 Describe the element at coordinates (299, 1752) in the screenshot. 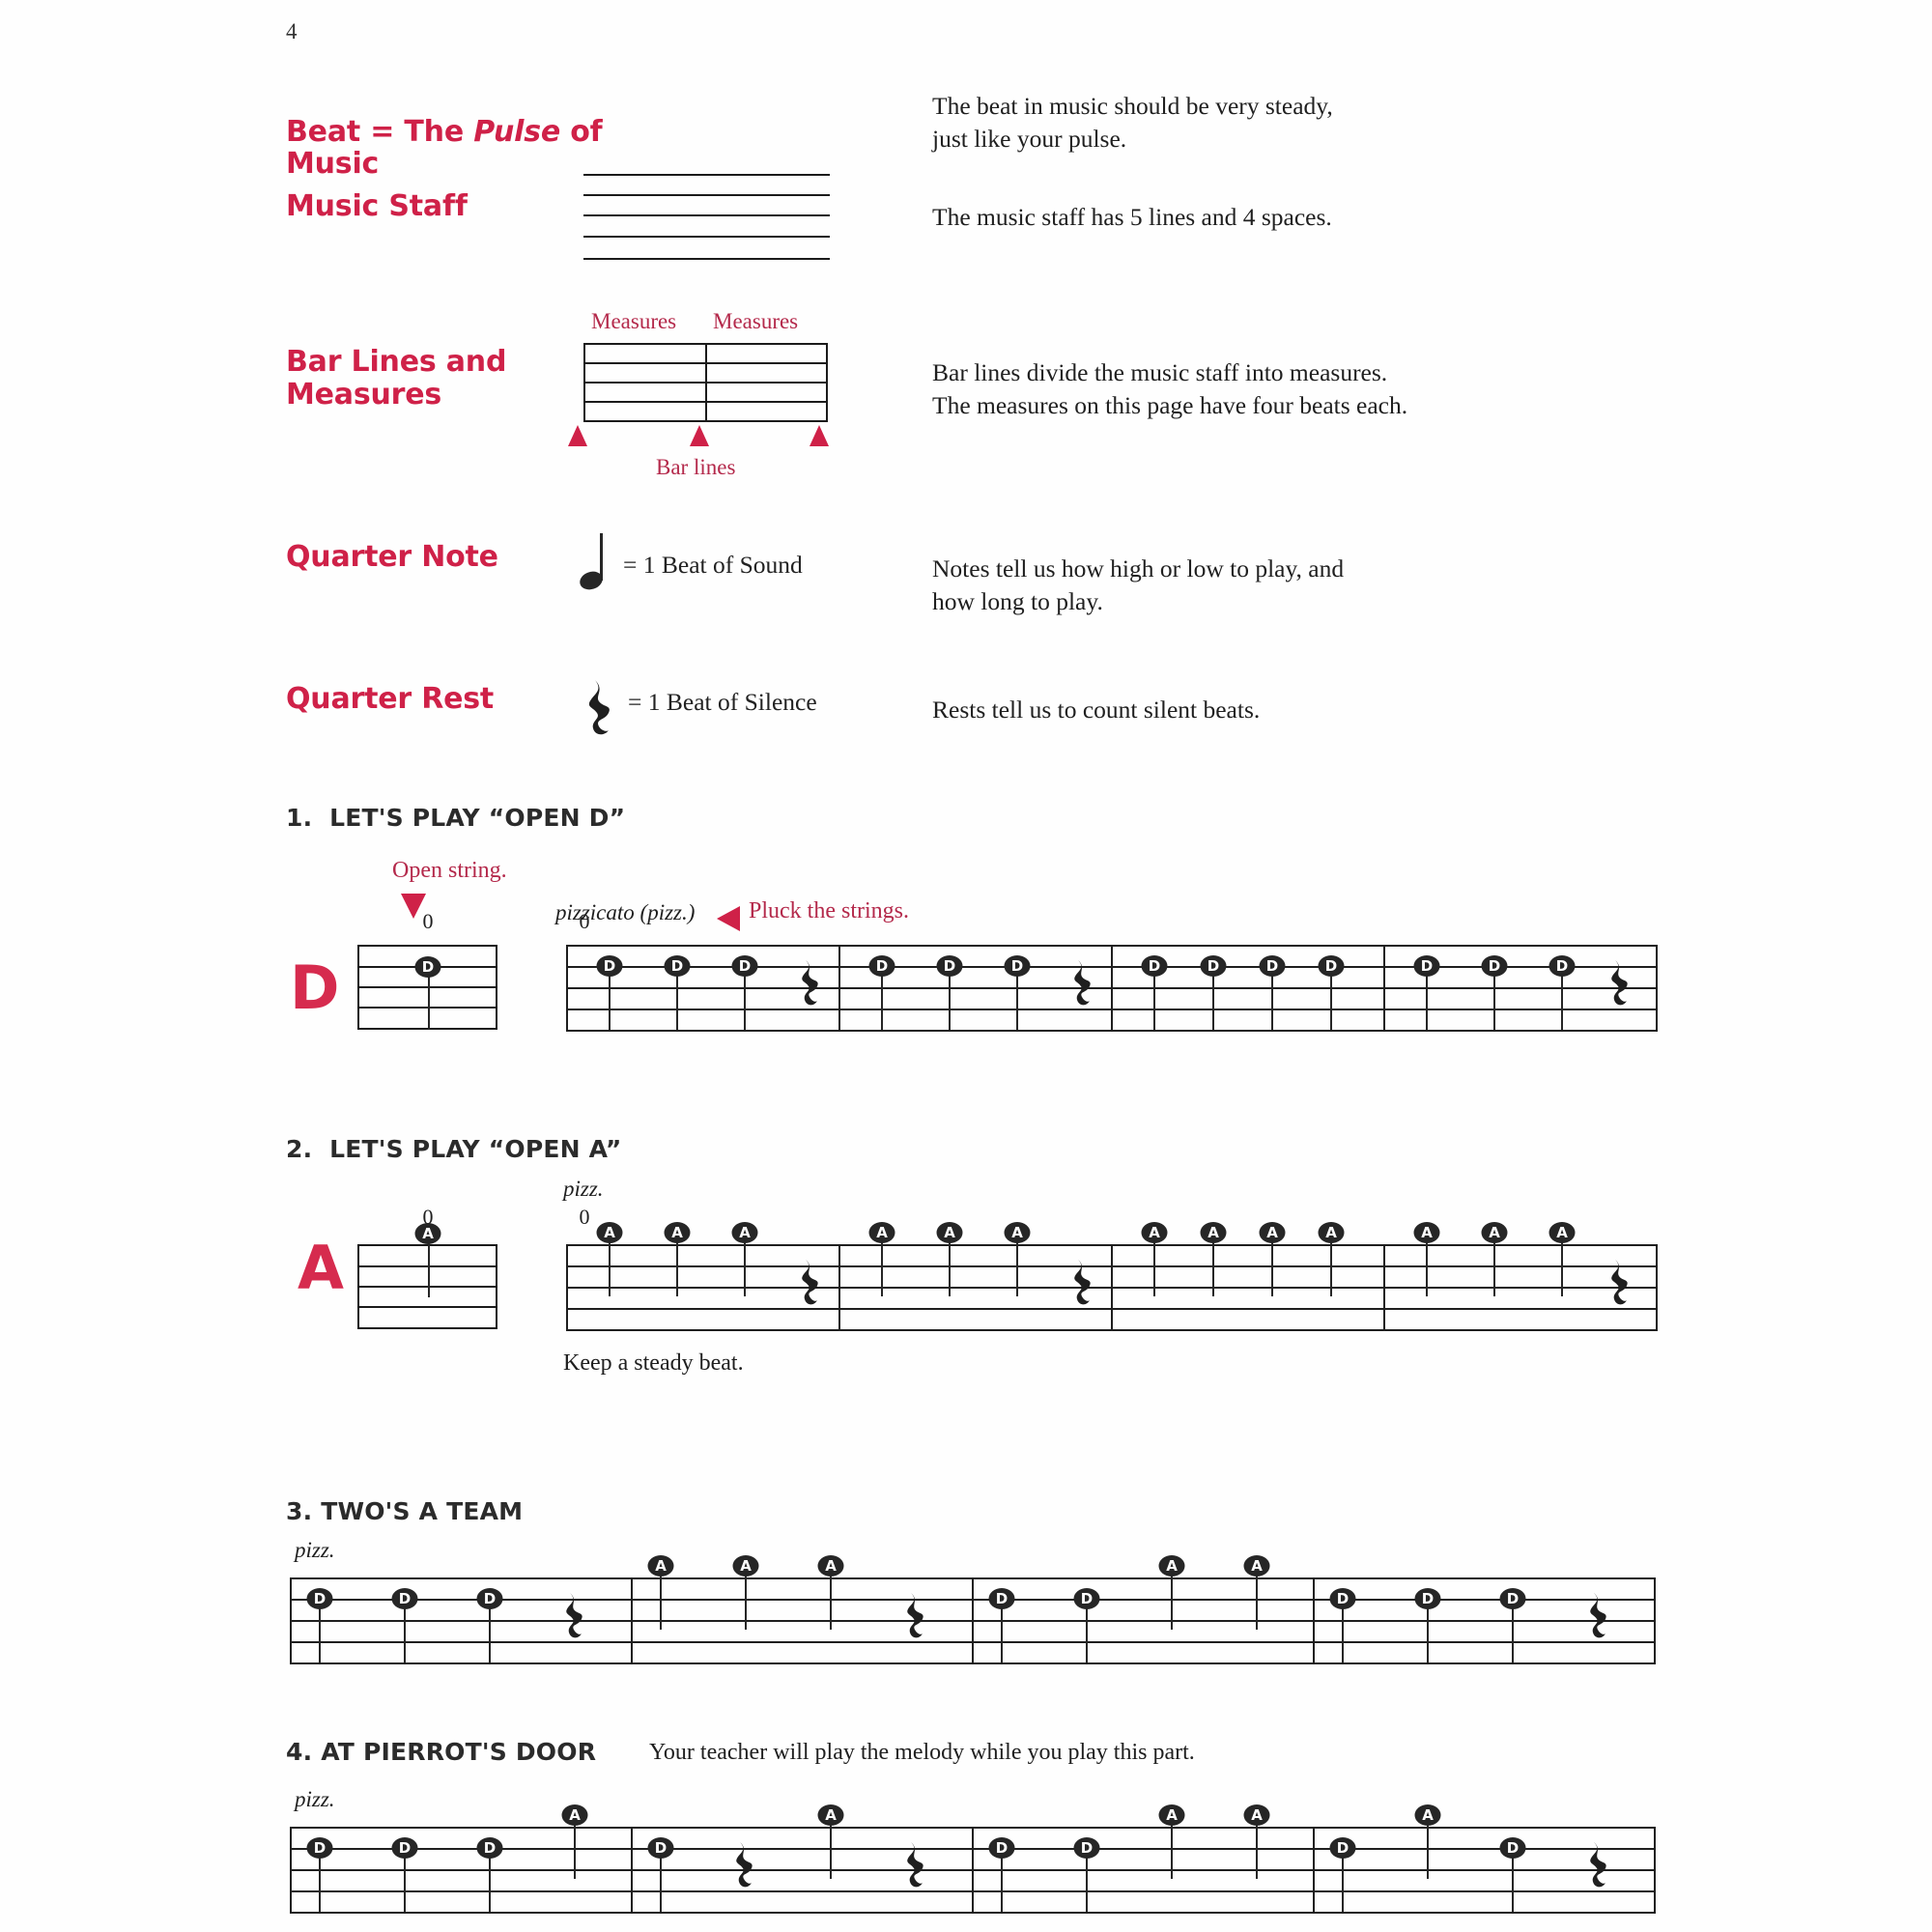

I see `exercise-4-number: 4.` at that location.